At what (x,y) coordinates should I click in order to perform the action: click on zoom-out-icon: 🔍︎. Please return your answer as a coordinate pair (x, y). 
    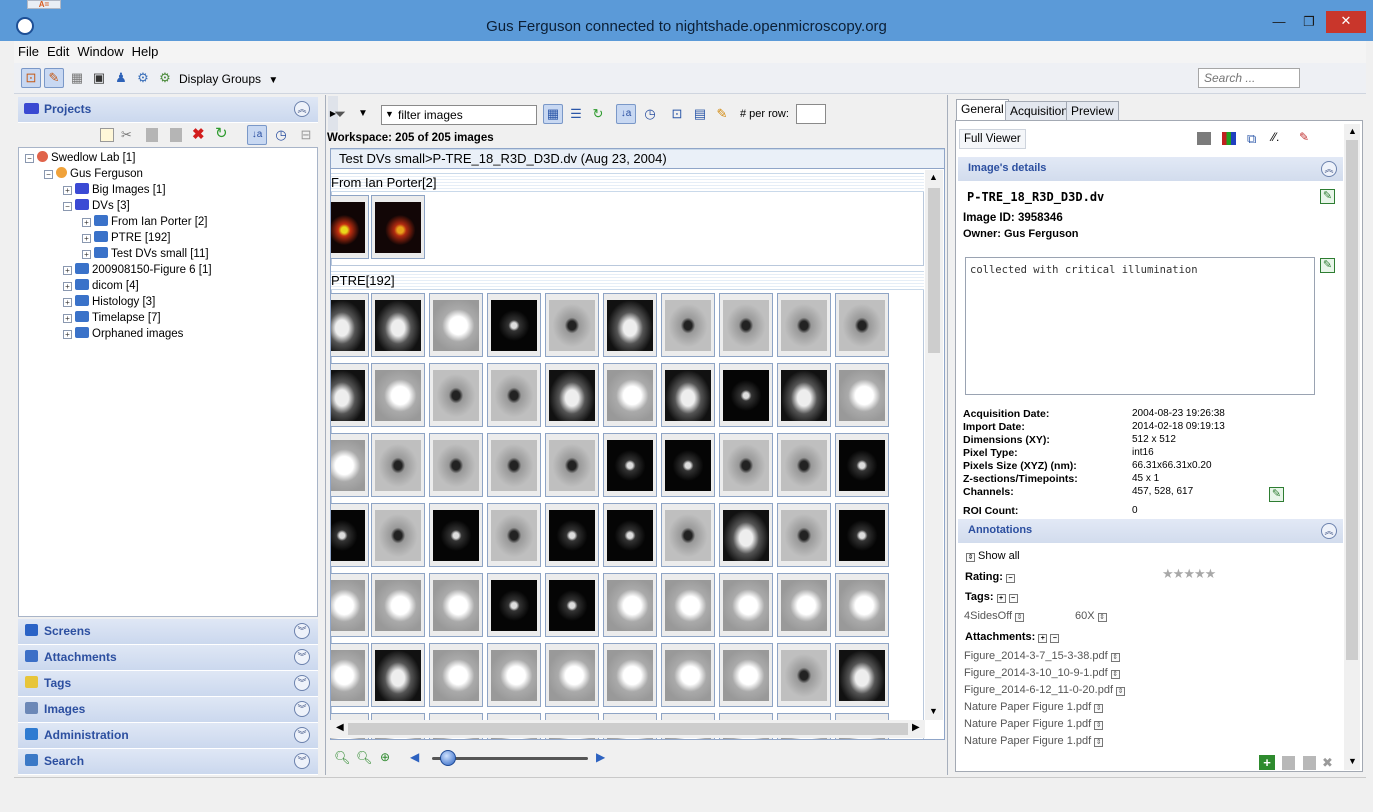
    Looking at the image, I should click on (342, 758).